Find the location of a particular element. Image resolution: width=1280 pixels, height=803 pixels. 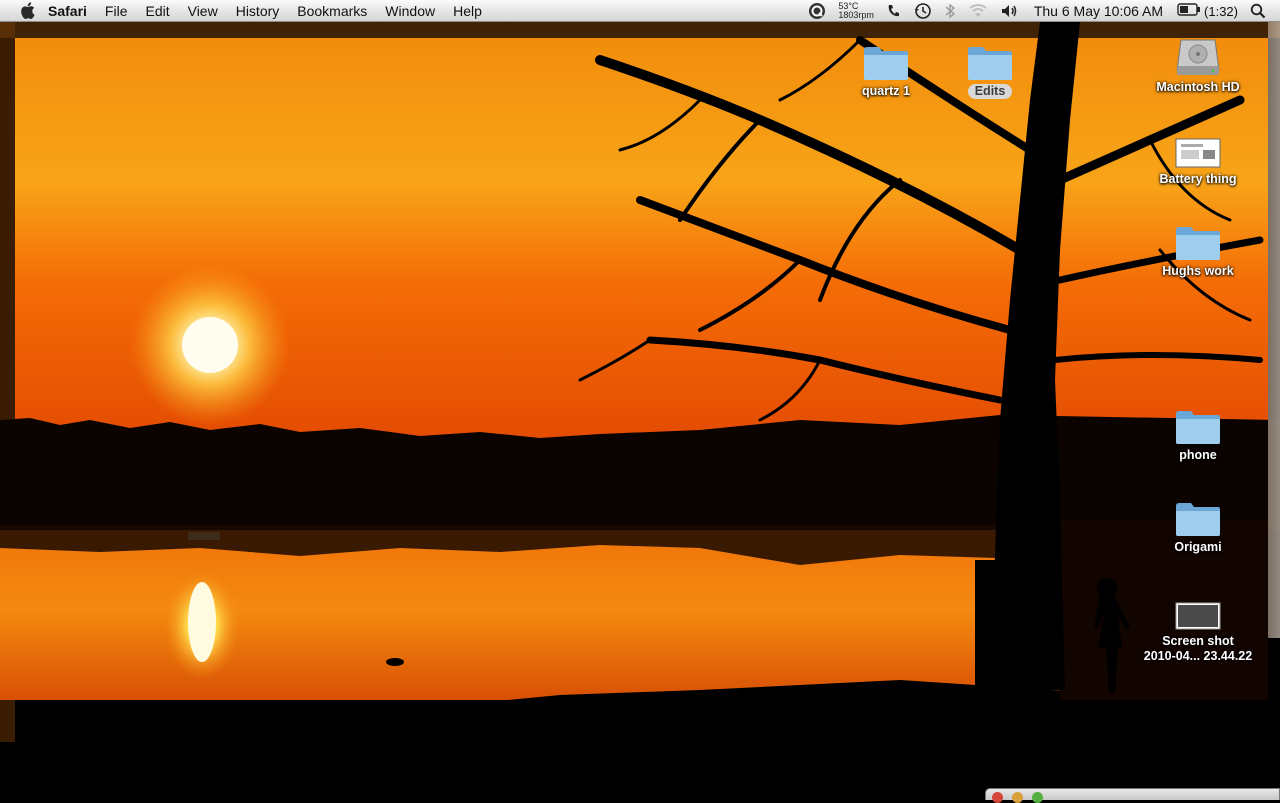

desktop-file-battery-thing: Battery thing is located at coordinates (1198, 154).